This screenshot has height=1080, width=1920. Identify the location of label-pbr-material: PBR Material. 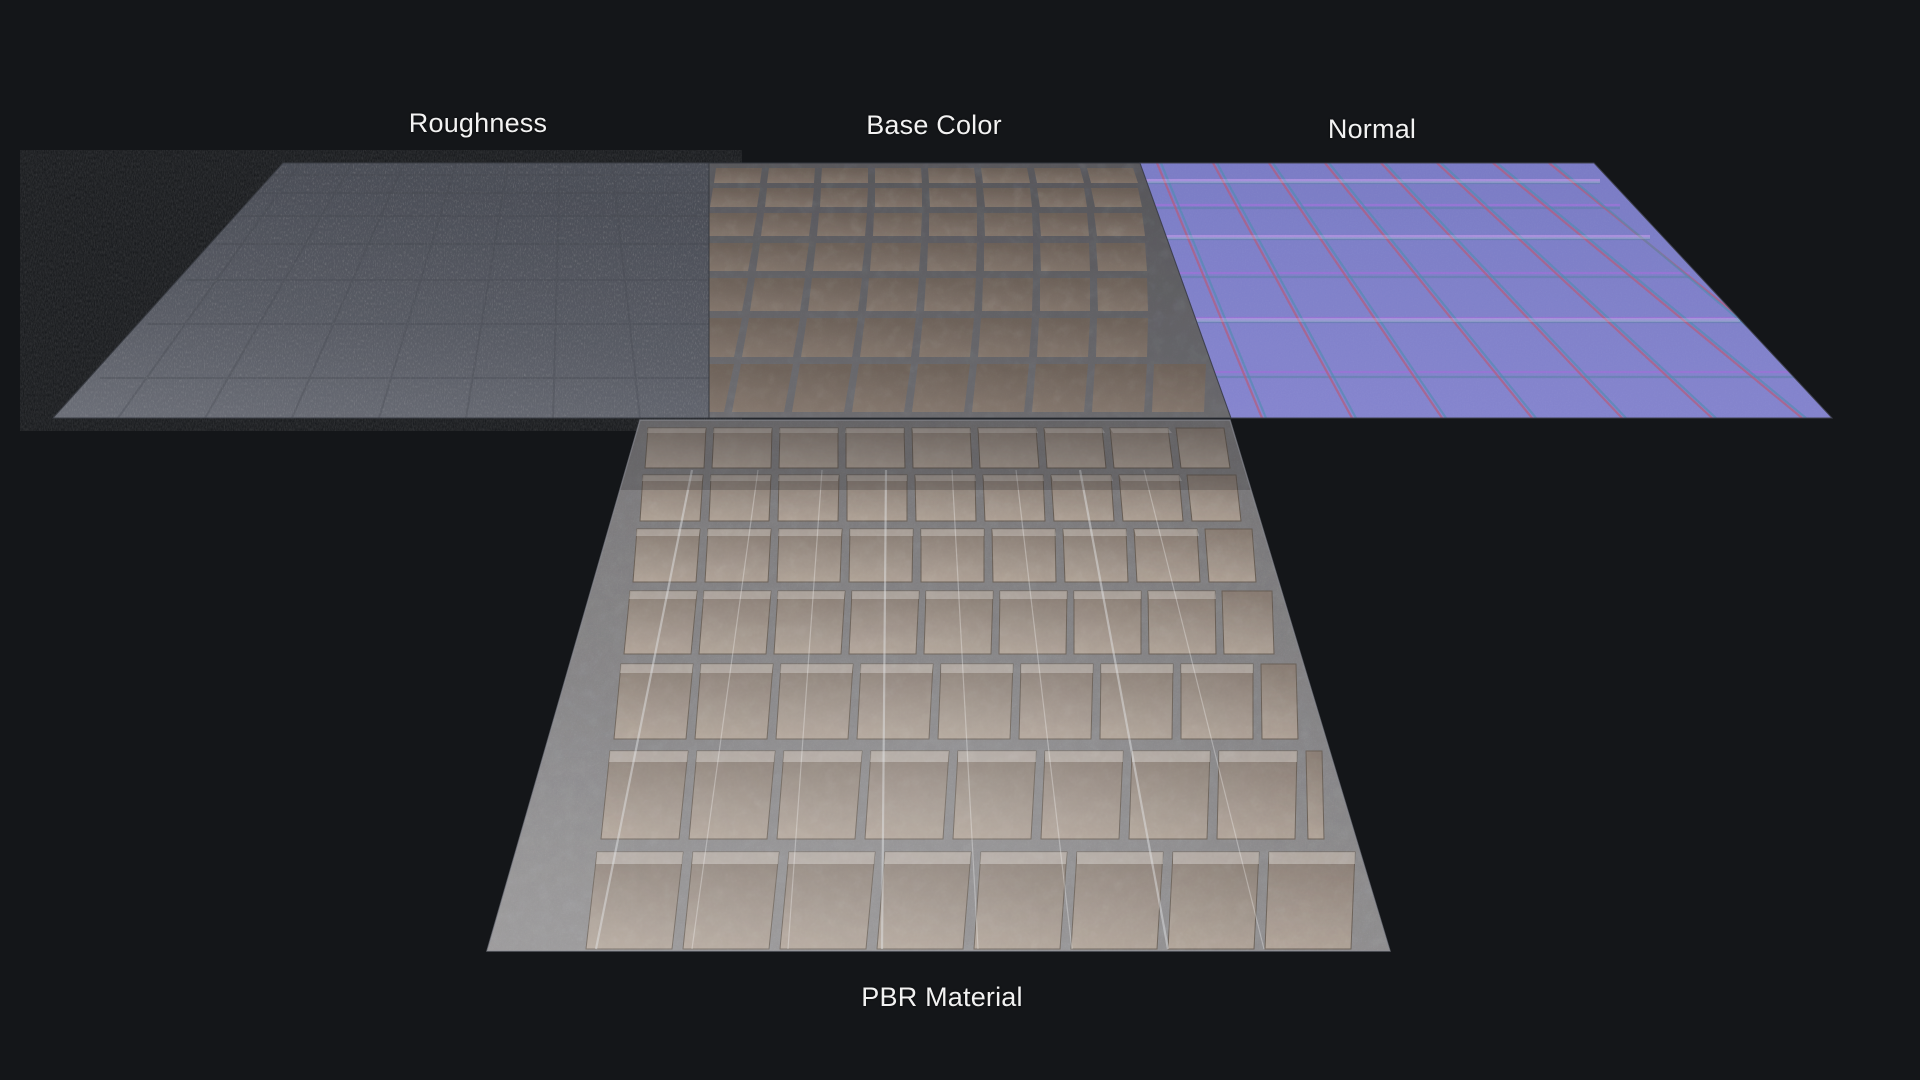
(942, 997).